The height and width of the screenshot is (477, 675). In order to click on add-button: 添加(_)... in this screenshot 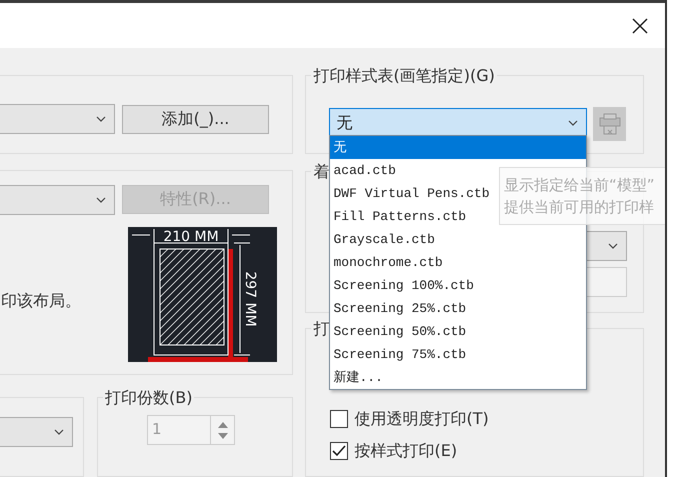, I will do `click(195, 119)`.